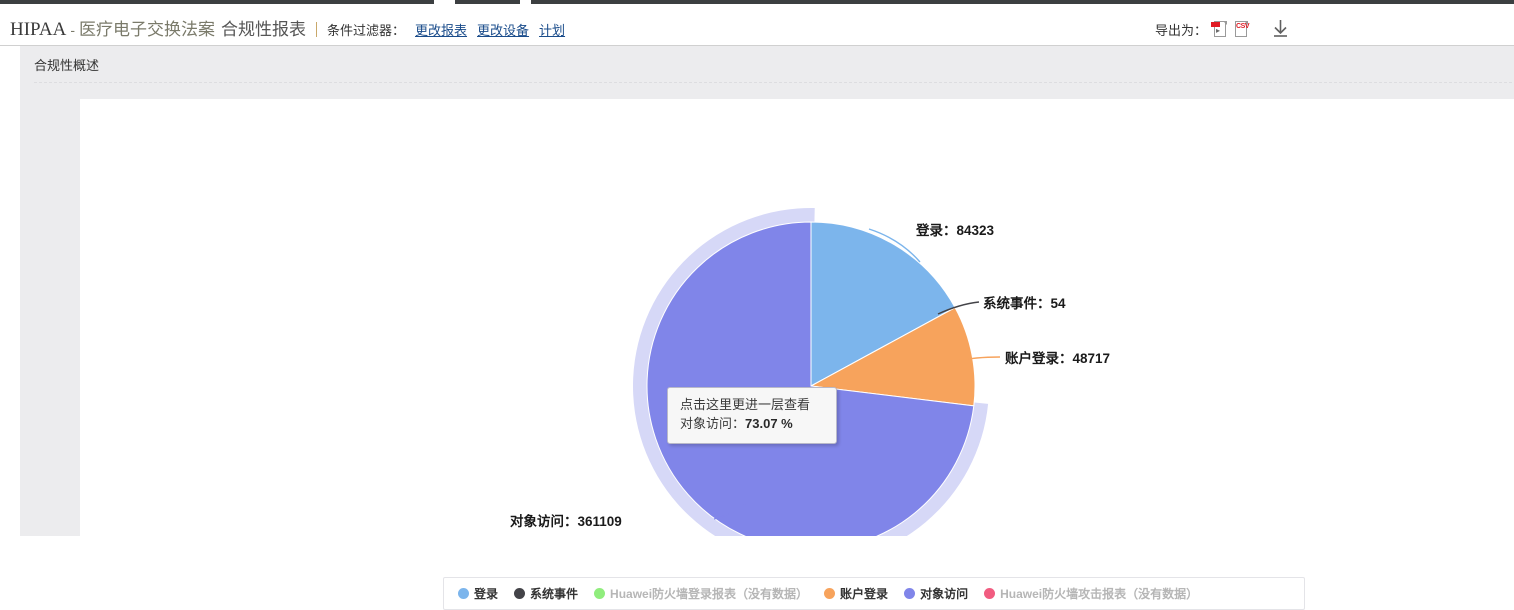  I want to click on legend-item-huawei-firewall-login: Huawei防火墙登录报表（没有数据）, so click(701, 593).